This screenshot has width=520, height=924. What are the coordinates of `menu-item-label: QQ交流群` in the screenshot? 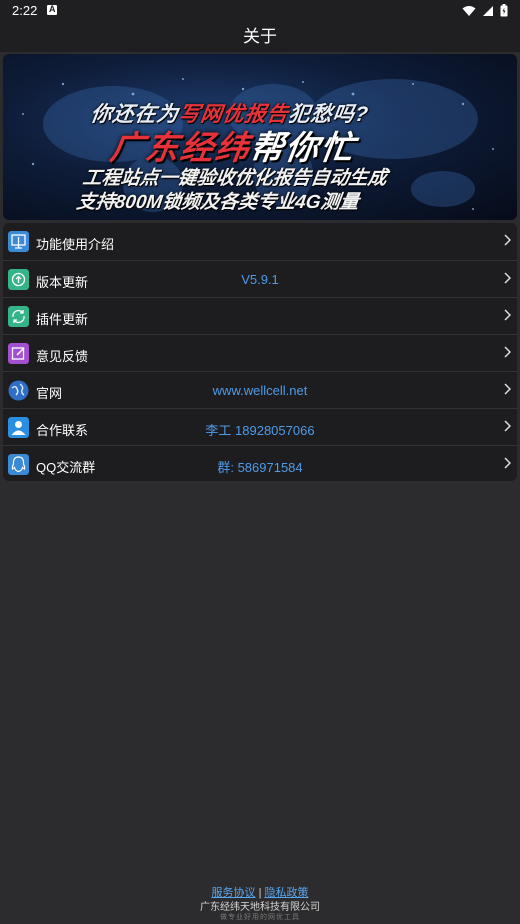 It's located at (66, 467).